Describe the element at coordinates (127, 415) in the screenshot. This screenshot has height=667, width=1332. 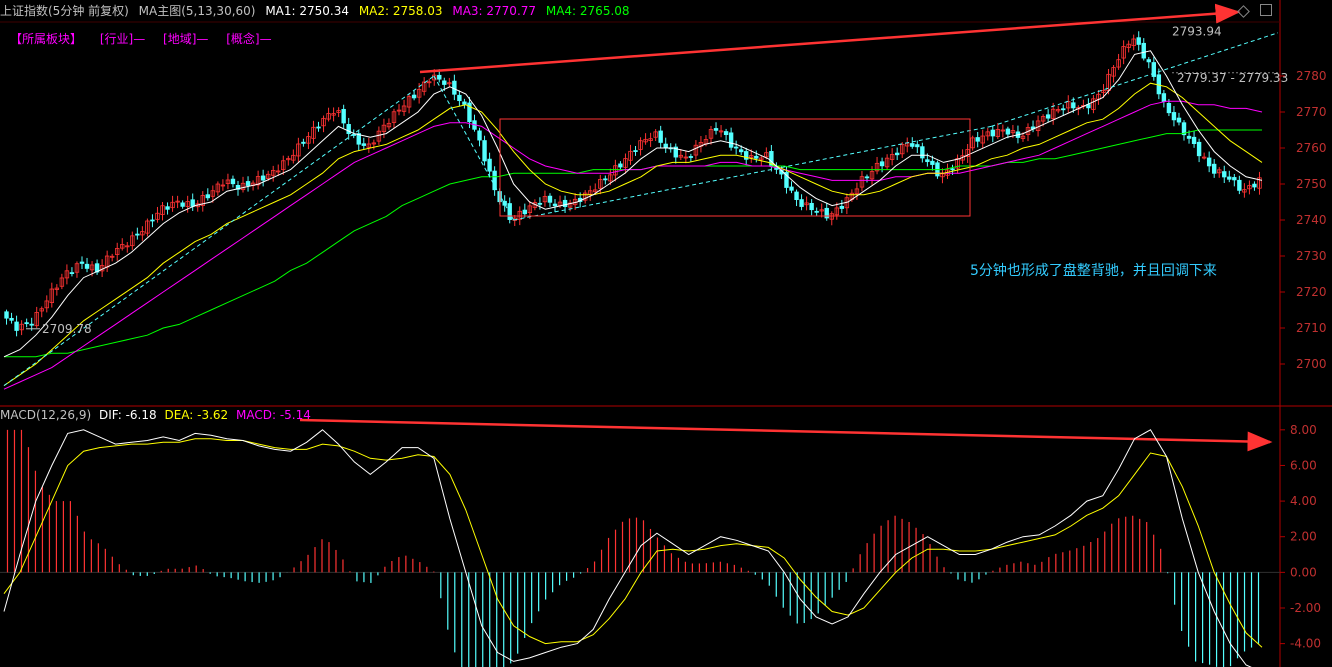
I see `dif-value: DIF: -6.18` at that location.